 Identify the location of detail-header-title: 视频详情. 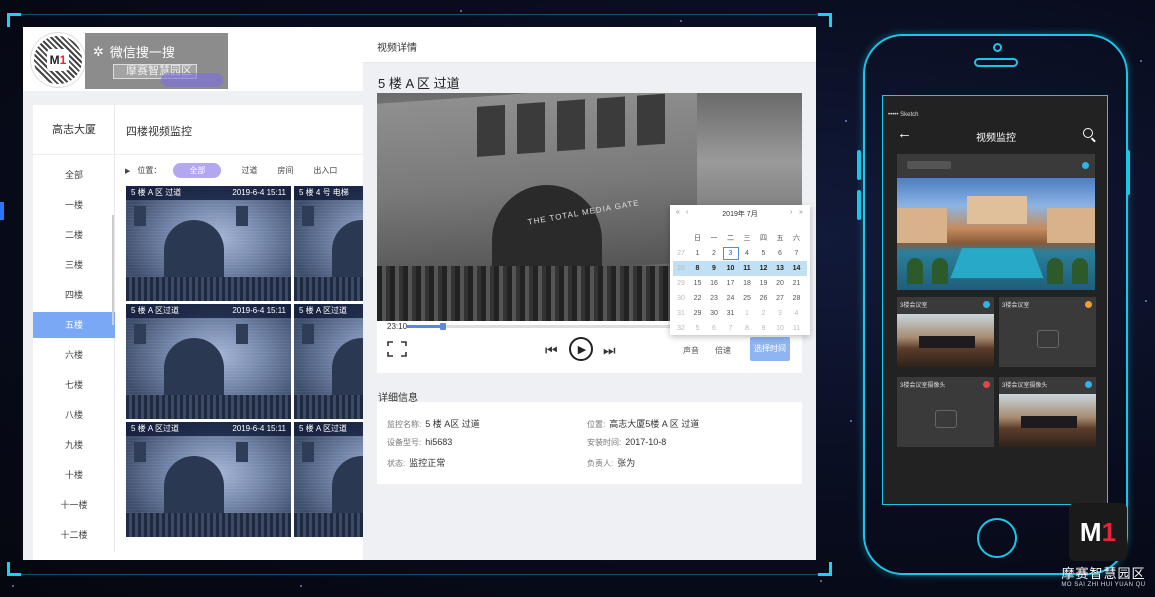
(397, 48).